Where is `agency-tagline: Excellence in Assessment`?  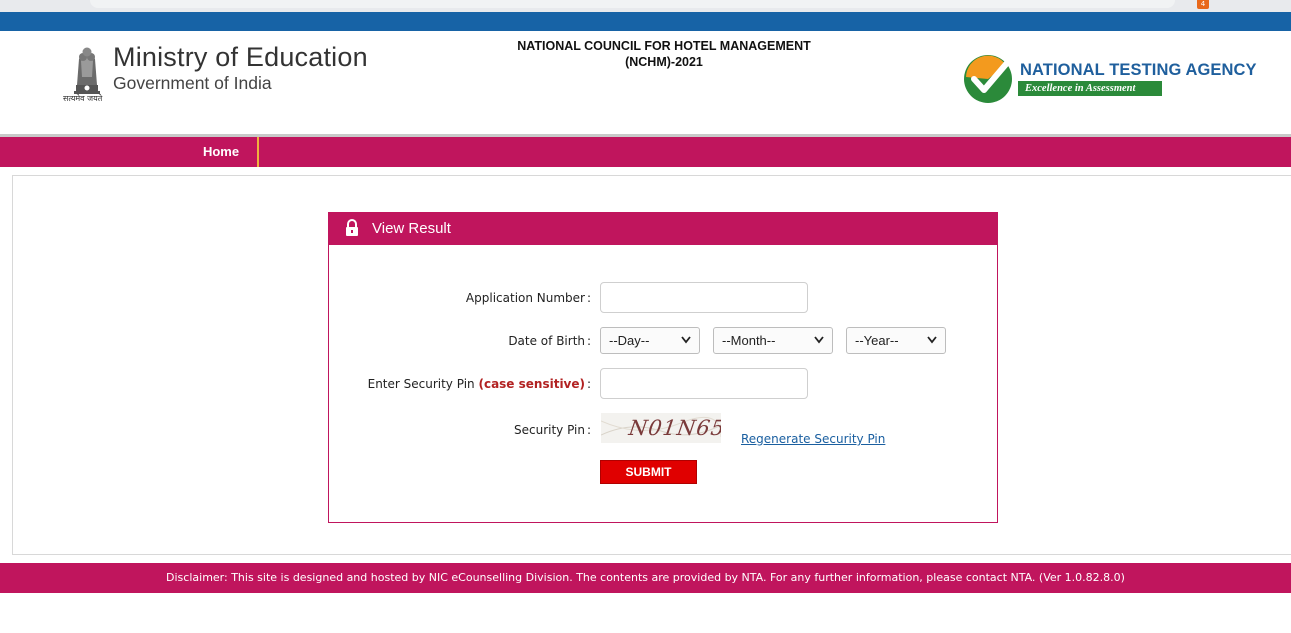 agency-tagline: Excellence in Assessment is located at coordinates (1090, 88).